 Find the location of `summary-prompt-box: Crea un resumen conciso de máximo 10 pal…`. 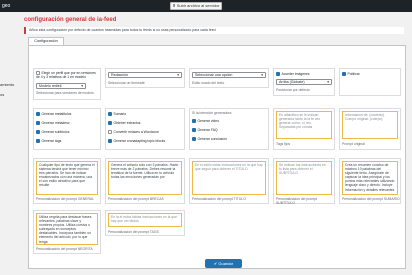

summary-prompt-box: Crea un resumen conciso de máximo 10 pal… is located at coordinates (370, 181).